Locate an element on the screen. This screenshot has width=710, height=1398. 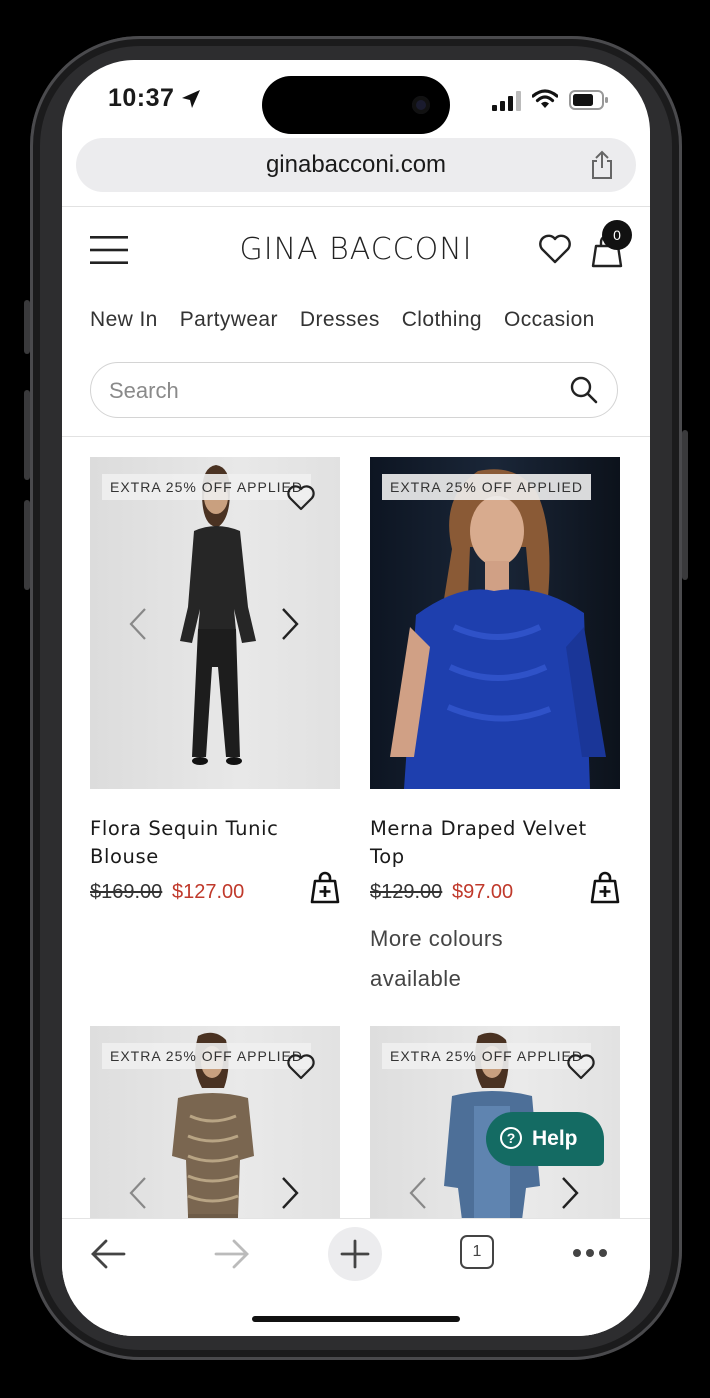
tabs-icon: 1 is located at coordinates (477, 1252).